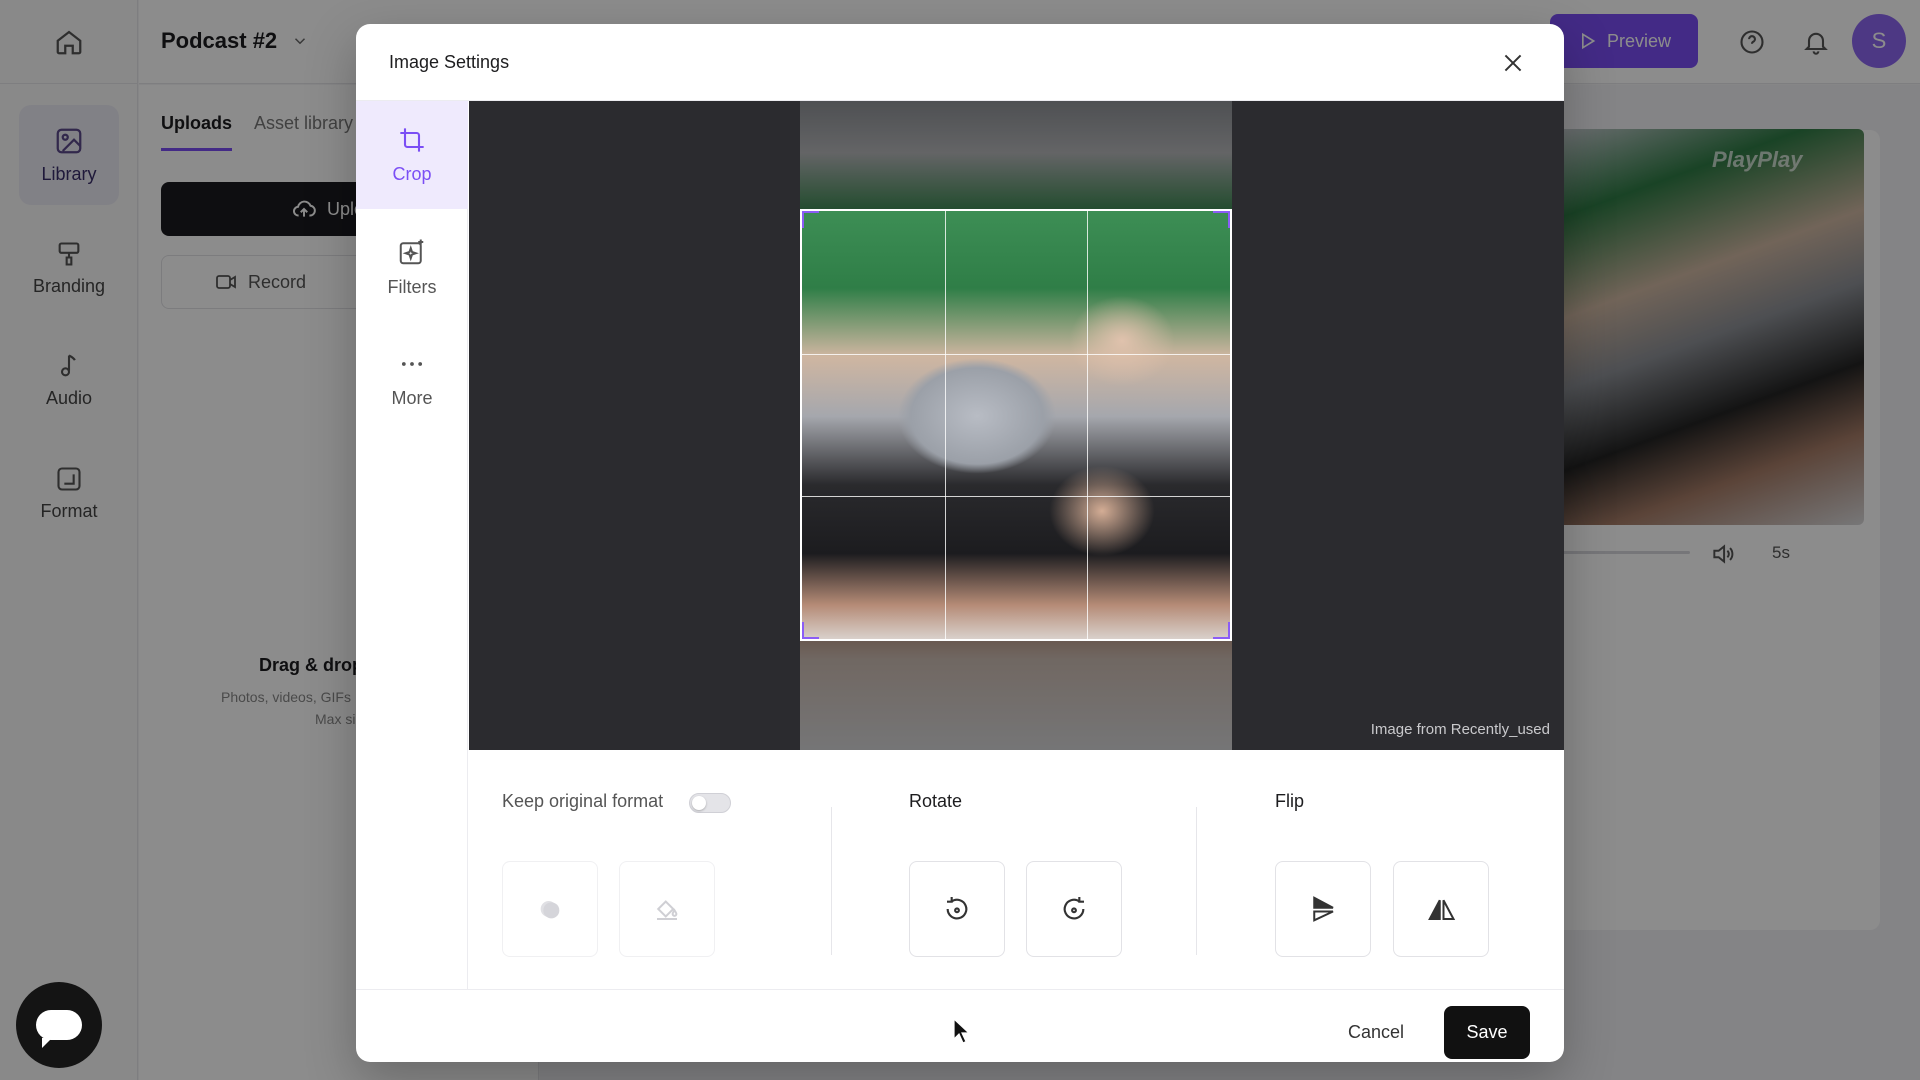 The image size is (1920, 1080). I want to click on keep-original-format-label: Keep original format, so click(583, 801).